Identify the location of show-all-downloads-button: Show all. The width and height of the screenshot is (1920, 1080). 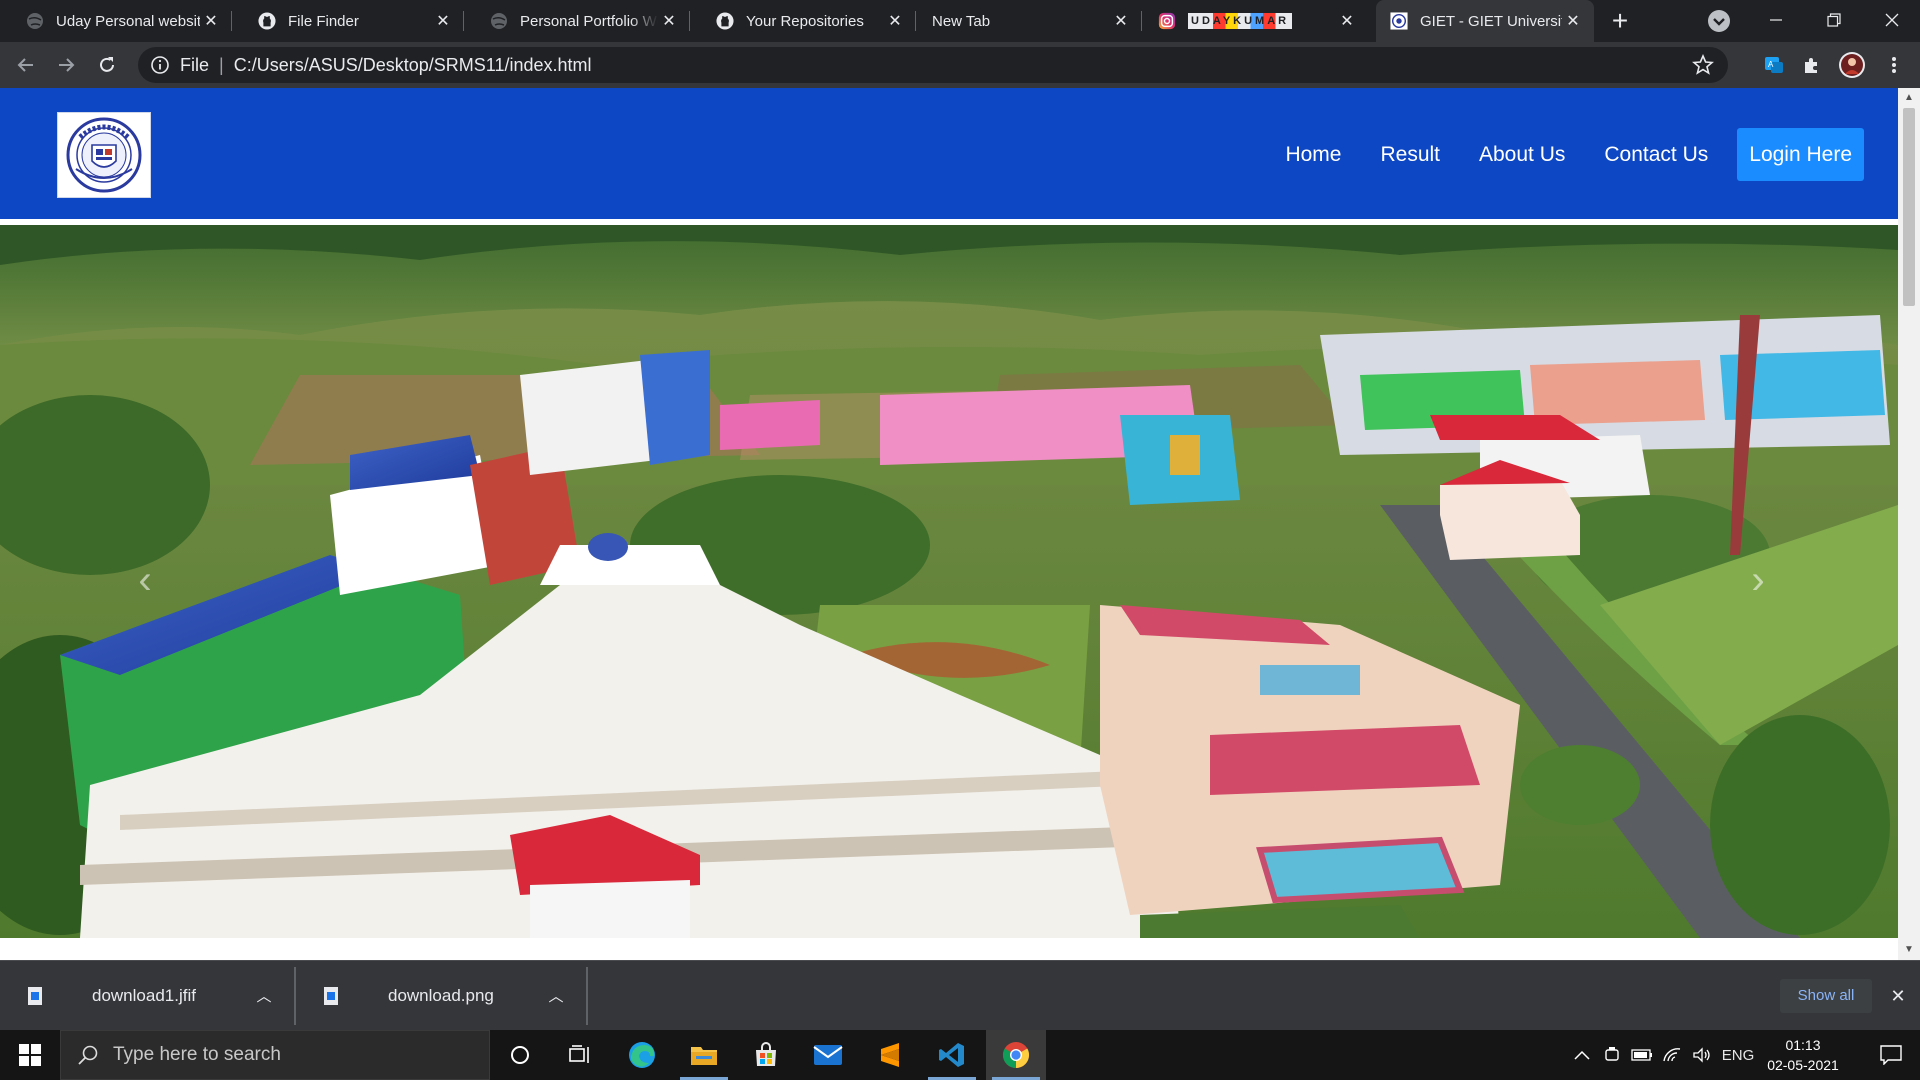
(1826, 996).